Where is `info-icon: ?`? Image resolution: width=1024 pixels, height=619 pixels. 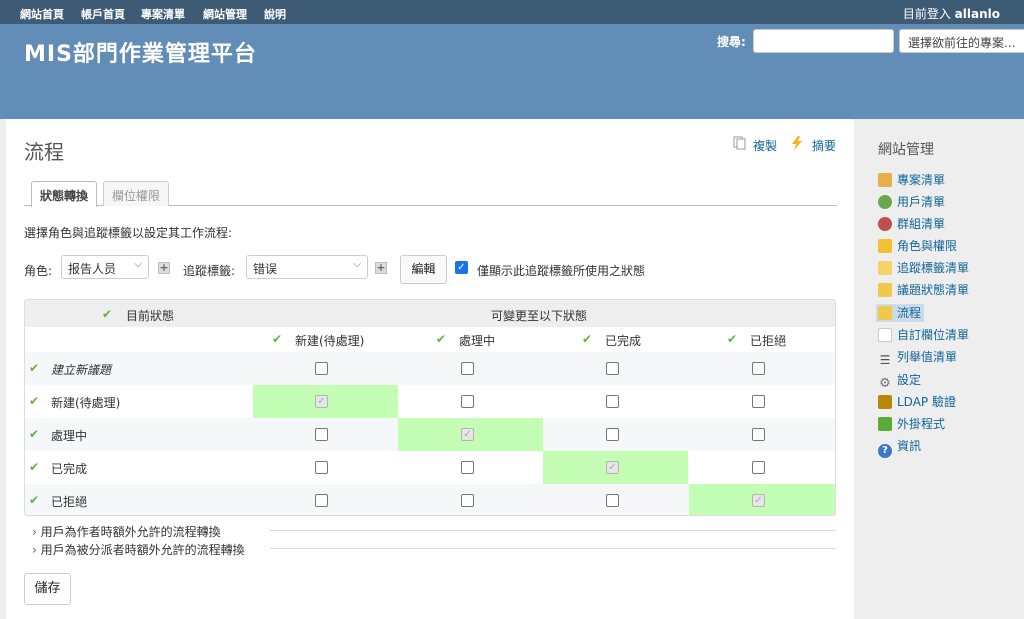 info-icon: ? is located at coordinates (885, 451).